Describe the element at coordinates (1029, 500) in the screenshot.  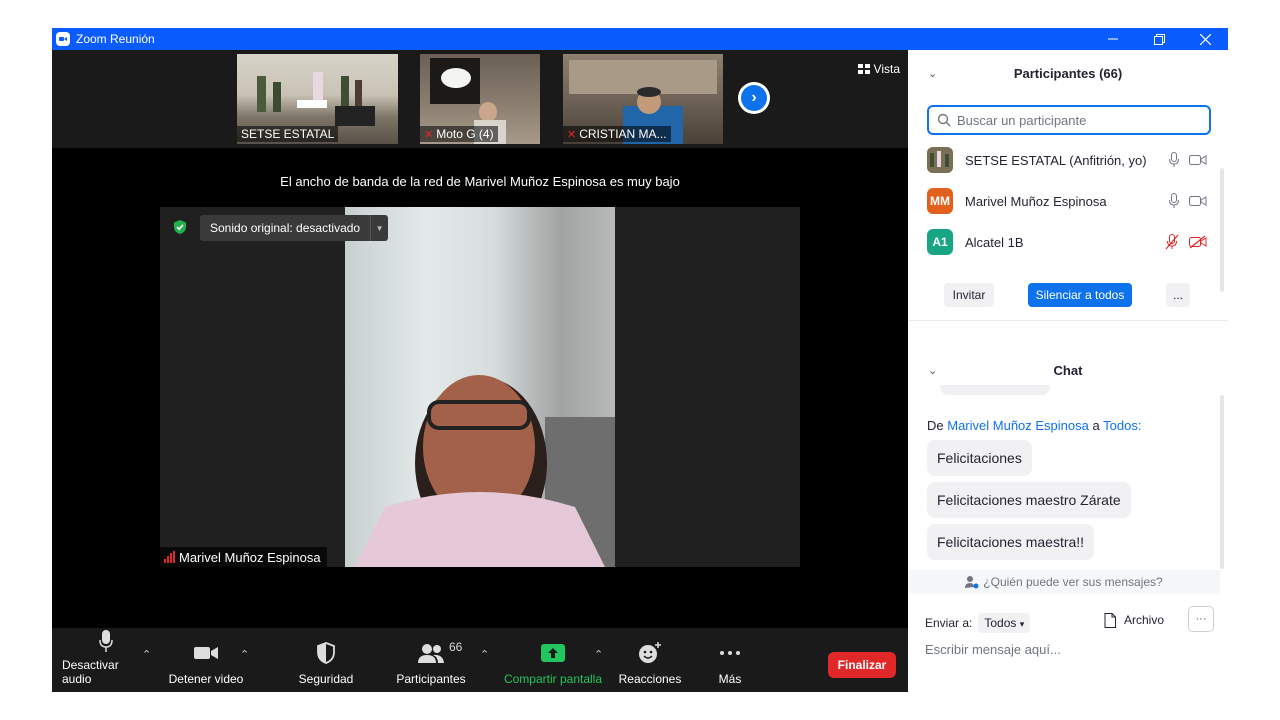
I see `chat-message: Felicitaciones maestro Zárate` at that location.